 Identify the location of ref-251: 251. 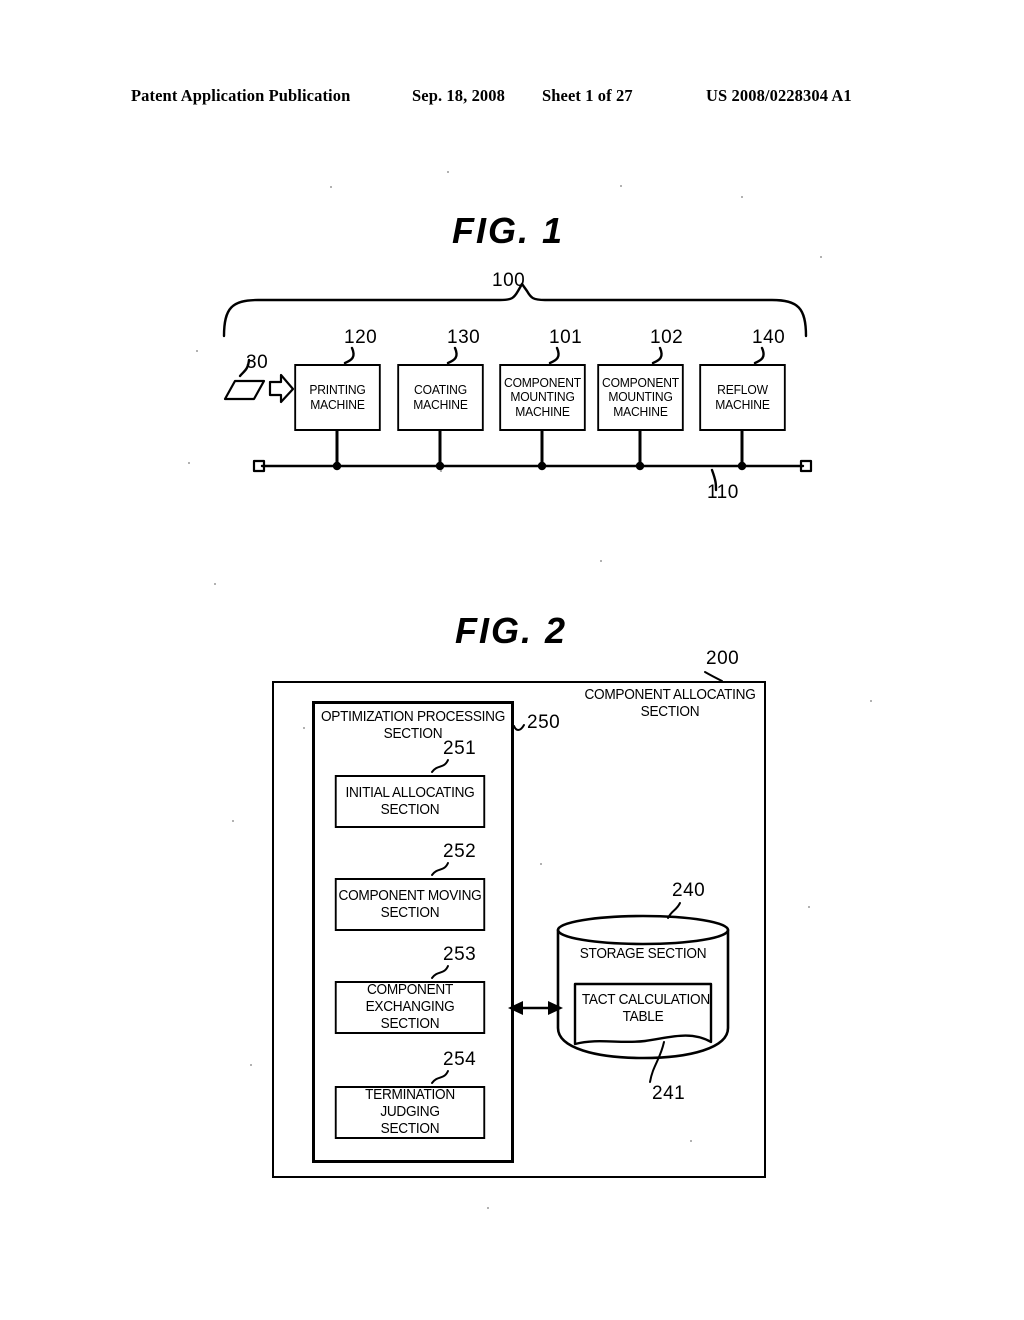
(460, 748).